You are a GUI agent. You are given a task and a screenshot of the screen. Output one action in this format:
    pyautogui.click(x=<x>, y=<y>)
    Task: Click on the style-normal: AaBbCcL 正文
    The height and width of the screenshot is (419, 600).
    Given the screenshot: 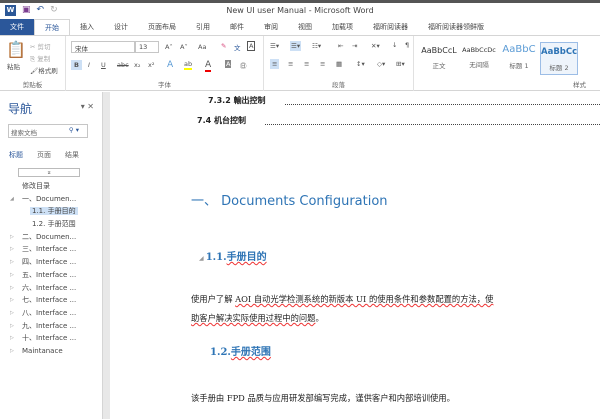 What is the action you would take?
    pyautogui.click(x=439, y=58)
    